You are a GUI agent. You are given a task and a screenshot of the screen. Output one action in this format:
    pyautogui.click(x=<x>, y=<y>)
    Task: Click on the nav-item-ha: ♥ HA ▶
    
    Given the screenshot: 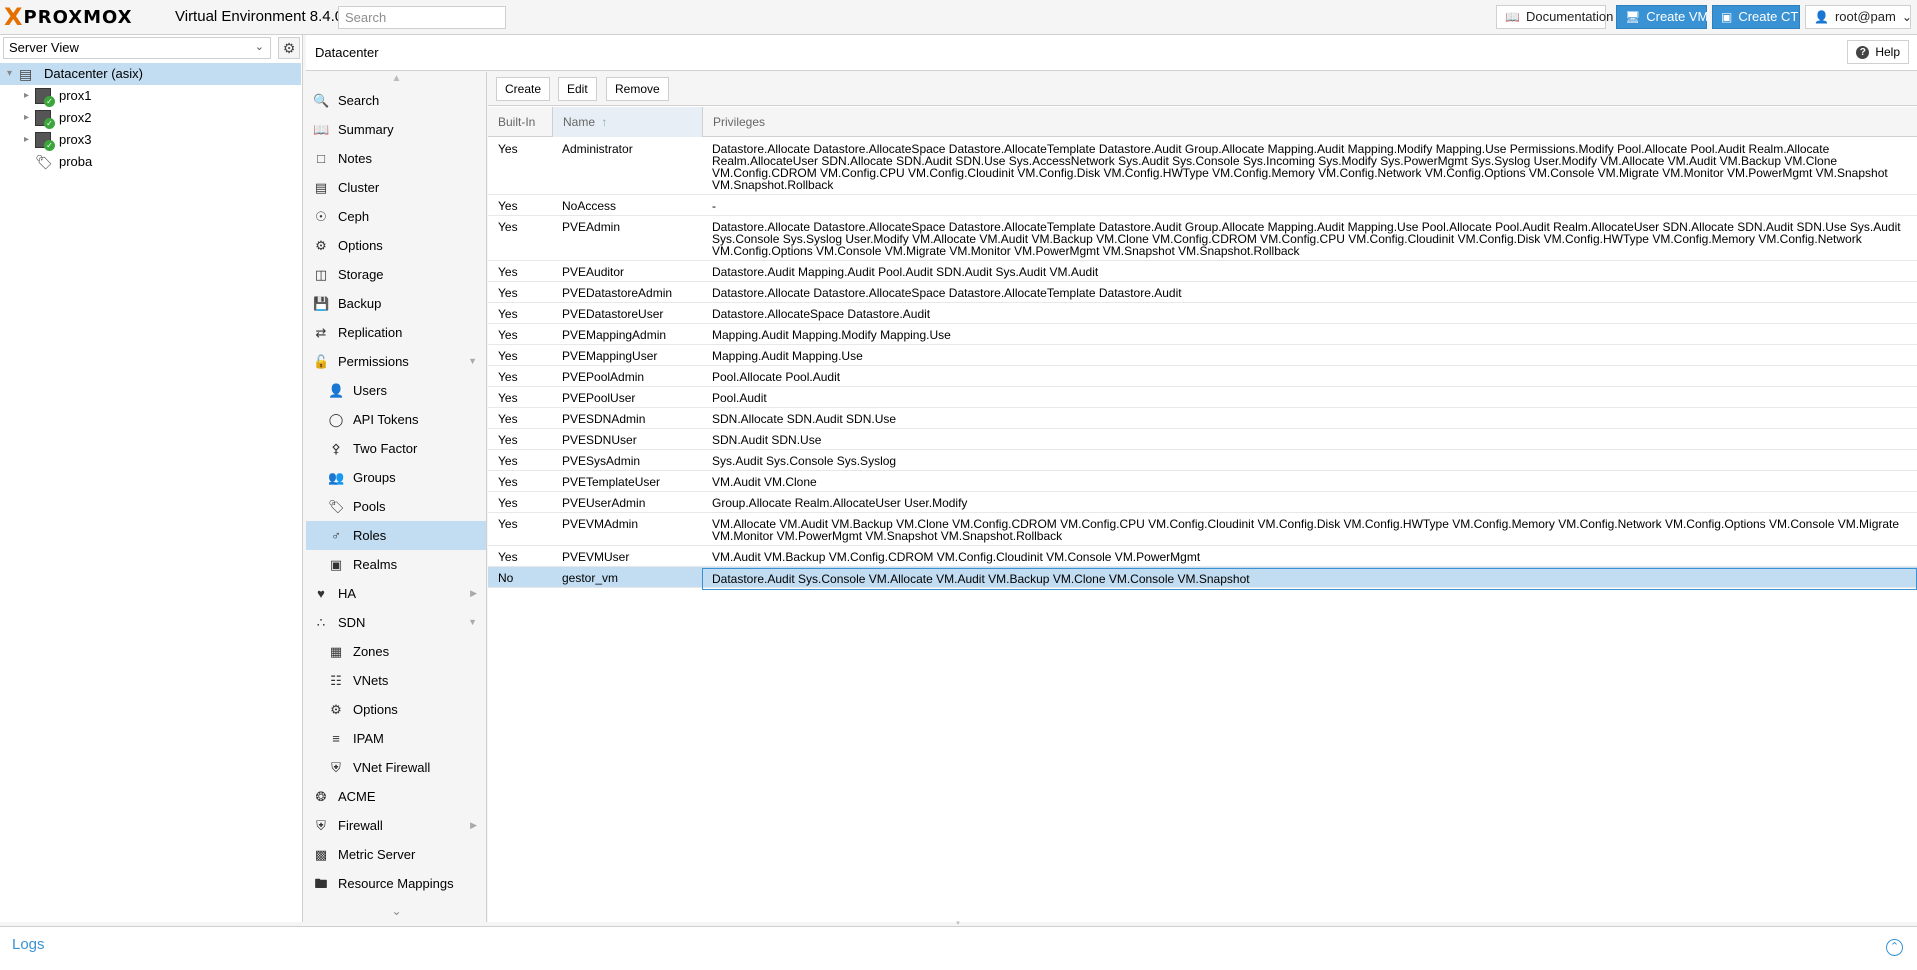 What is the action you would take?
    pyautogui.click(x=396, y=593)
    